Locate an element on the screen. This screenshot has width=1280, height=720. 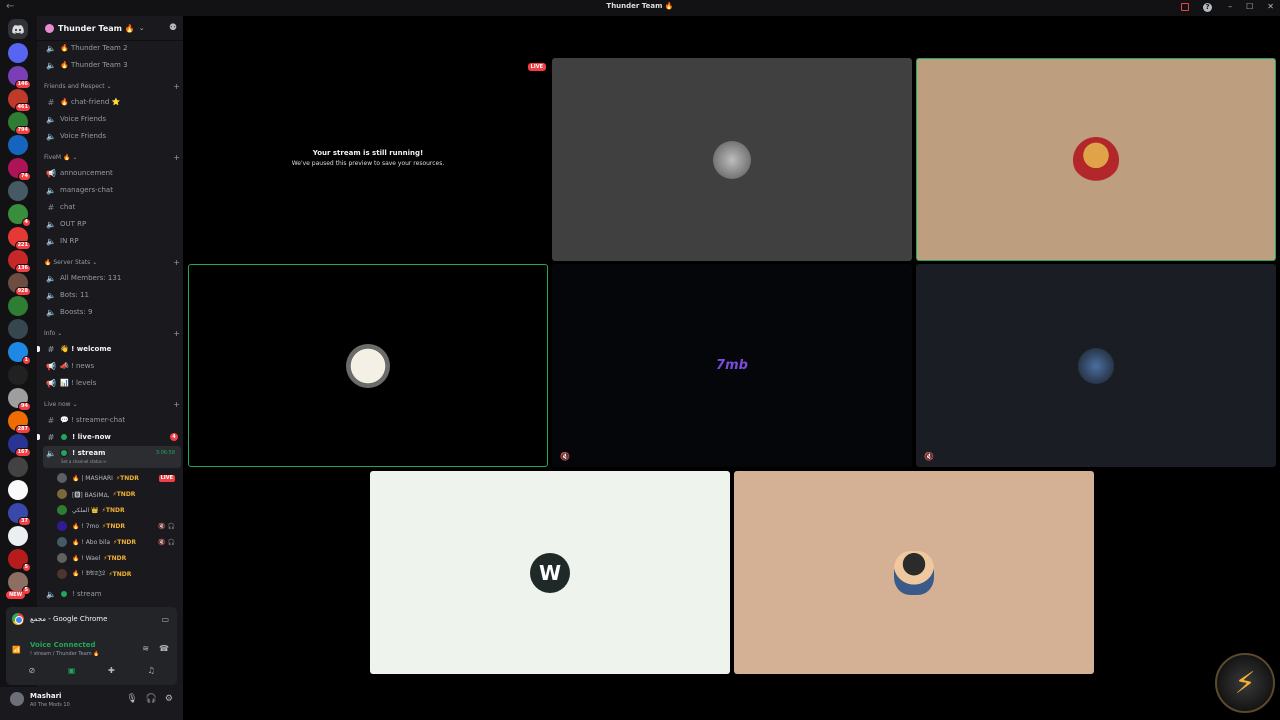
channel-levels: 📢 📊 ! levels is located at coordinates (112, 383).